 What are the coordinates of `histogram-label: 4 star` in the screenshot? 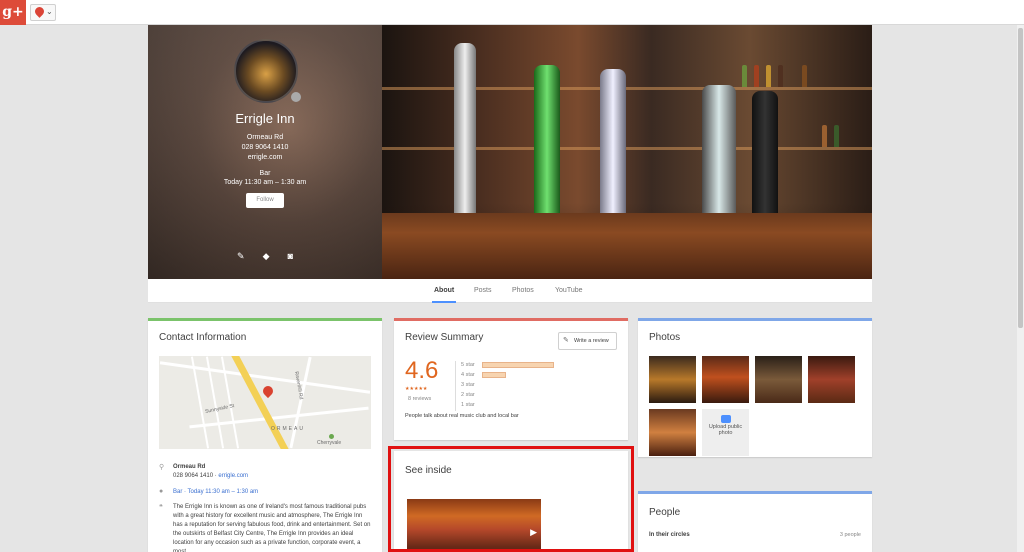 It's located at (468, 375).